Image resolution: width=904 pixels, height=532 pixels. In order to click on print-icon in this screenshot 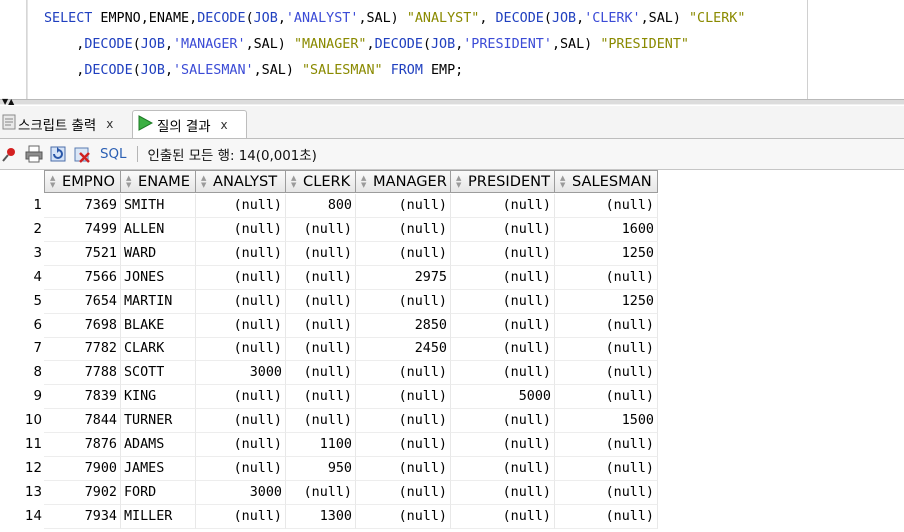, I will do `click(34, 154)`.